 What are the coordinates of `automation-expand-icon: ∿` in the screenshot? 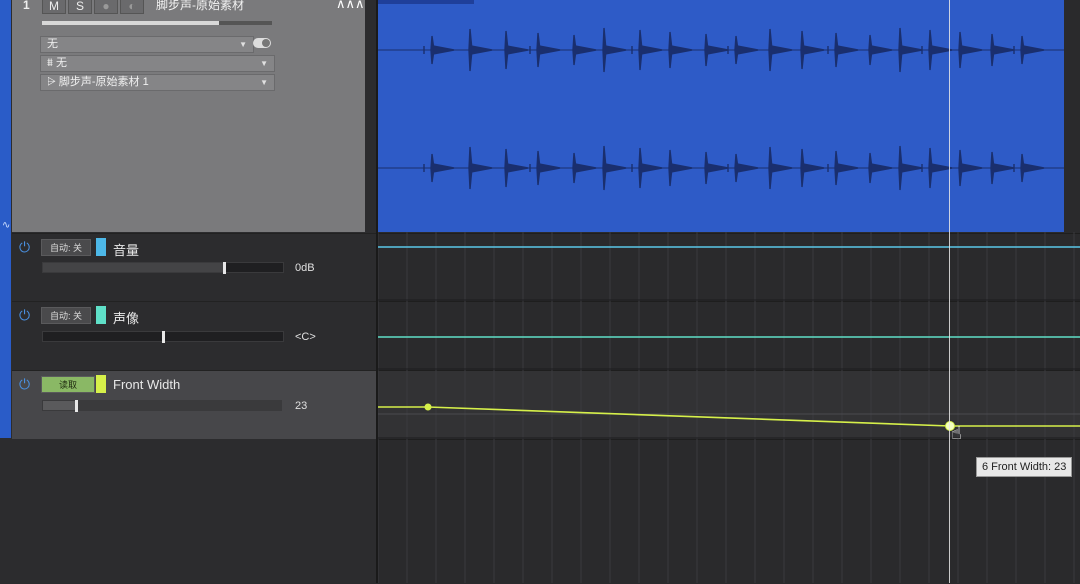 It's located at (6, 225).